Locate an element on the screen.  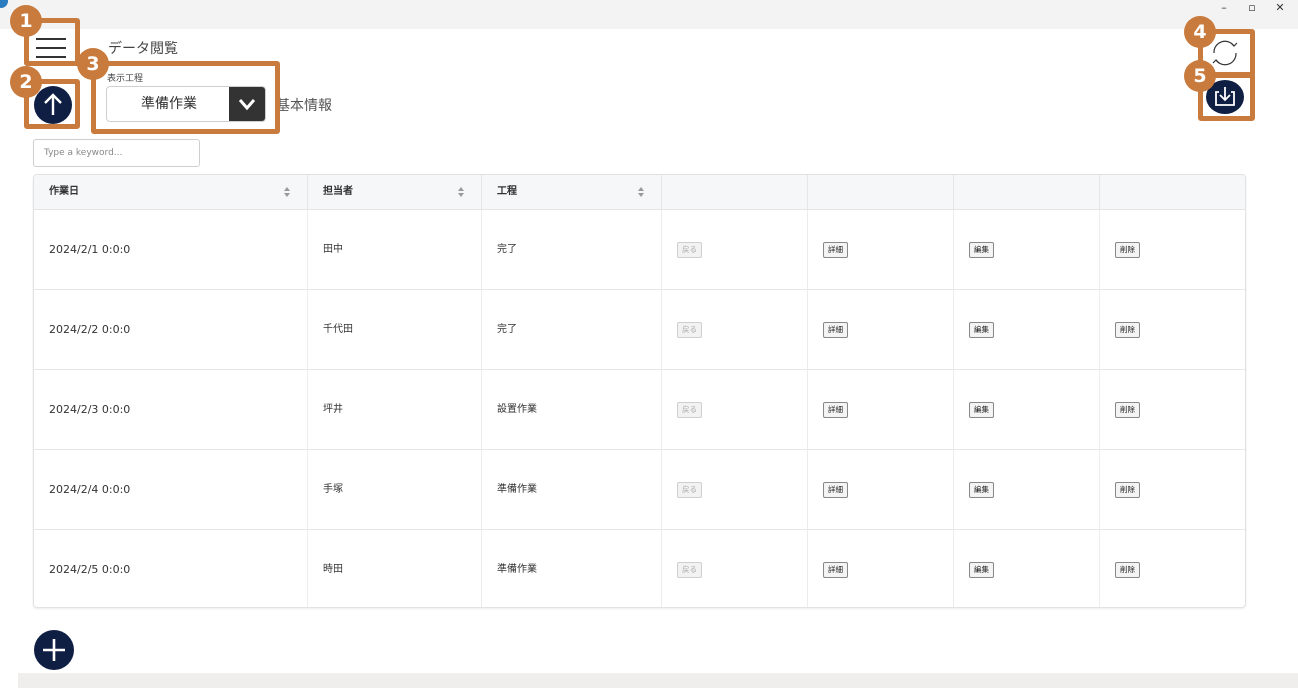
column-header-person: 担当者 is located at coordinates (395, 192).